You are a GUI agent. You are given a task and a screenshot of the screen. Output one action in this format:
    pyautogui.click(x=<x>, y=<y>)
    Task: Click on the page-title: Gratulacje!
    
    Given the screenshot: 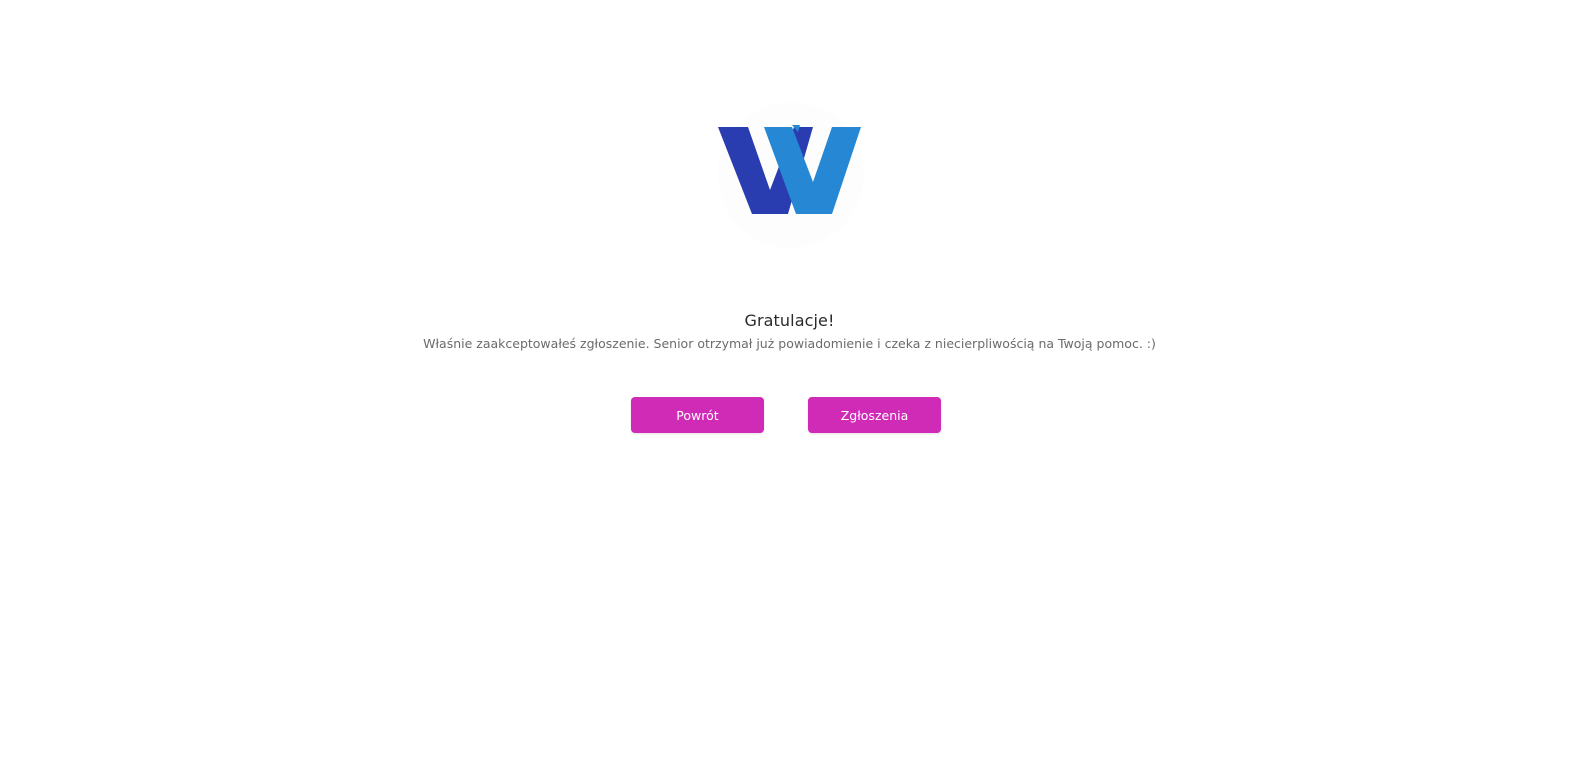 What is the action you would take?
    pyautogui.click(x=789, y=320)
    